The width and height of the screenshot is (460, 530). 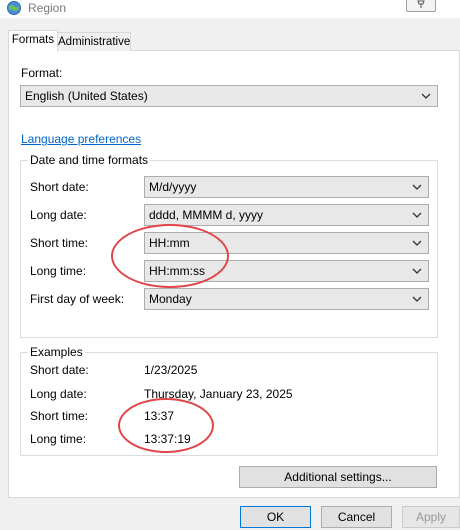 What do you see at coordinates (58, 439) in the screenshot?
I see `example-long-time-label: Long time:` at bounding box center [58, 439].